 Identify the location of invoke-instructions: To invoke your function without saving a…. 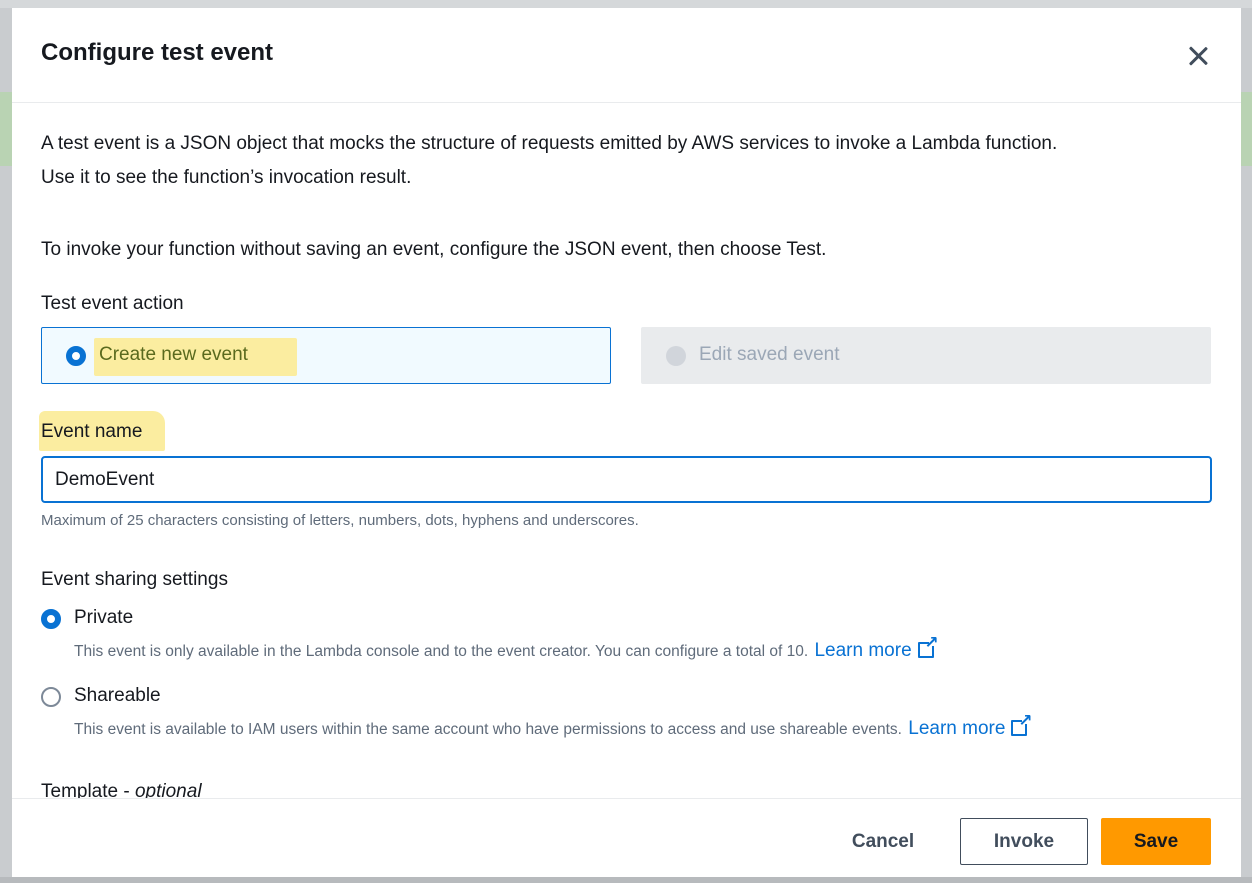
(434, 249).